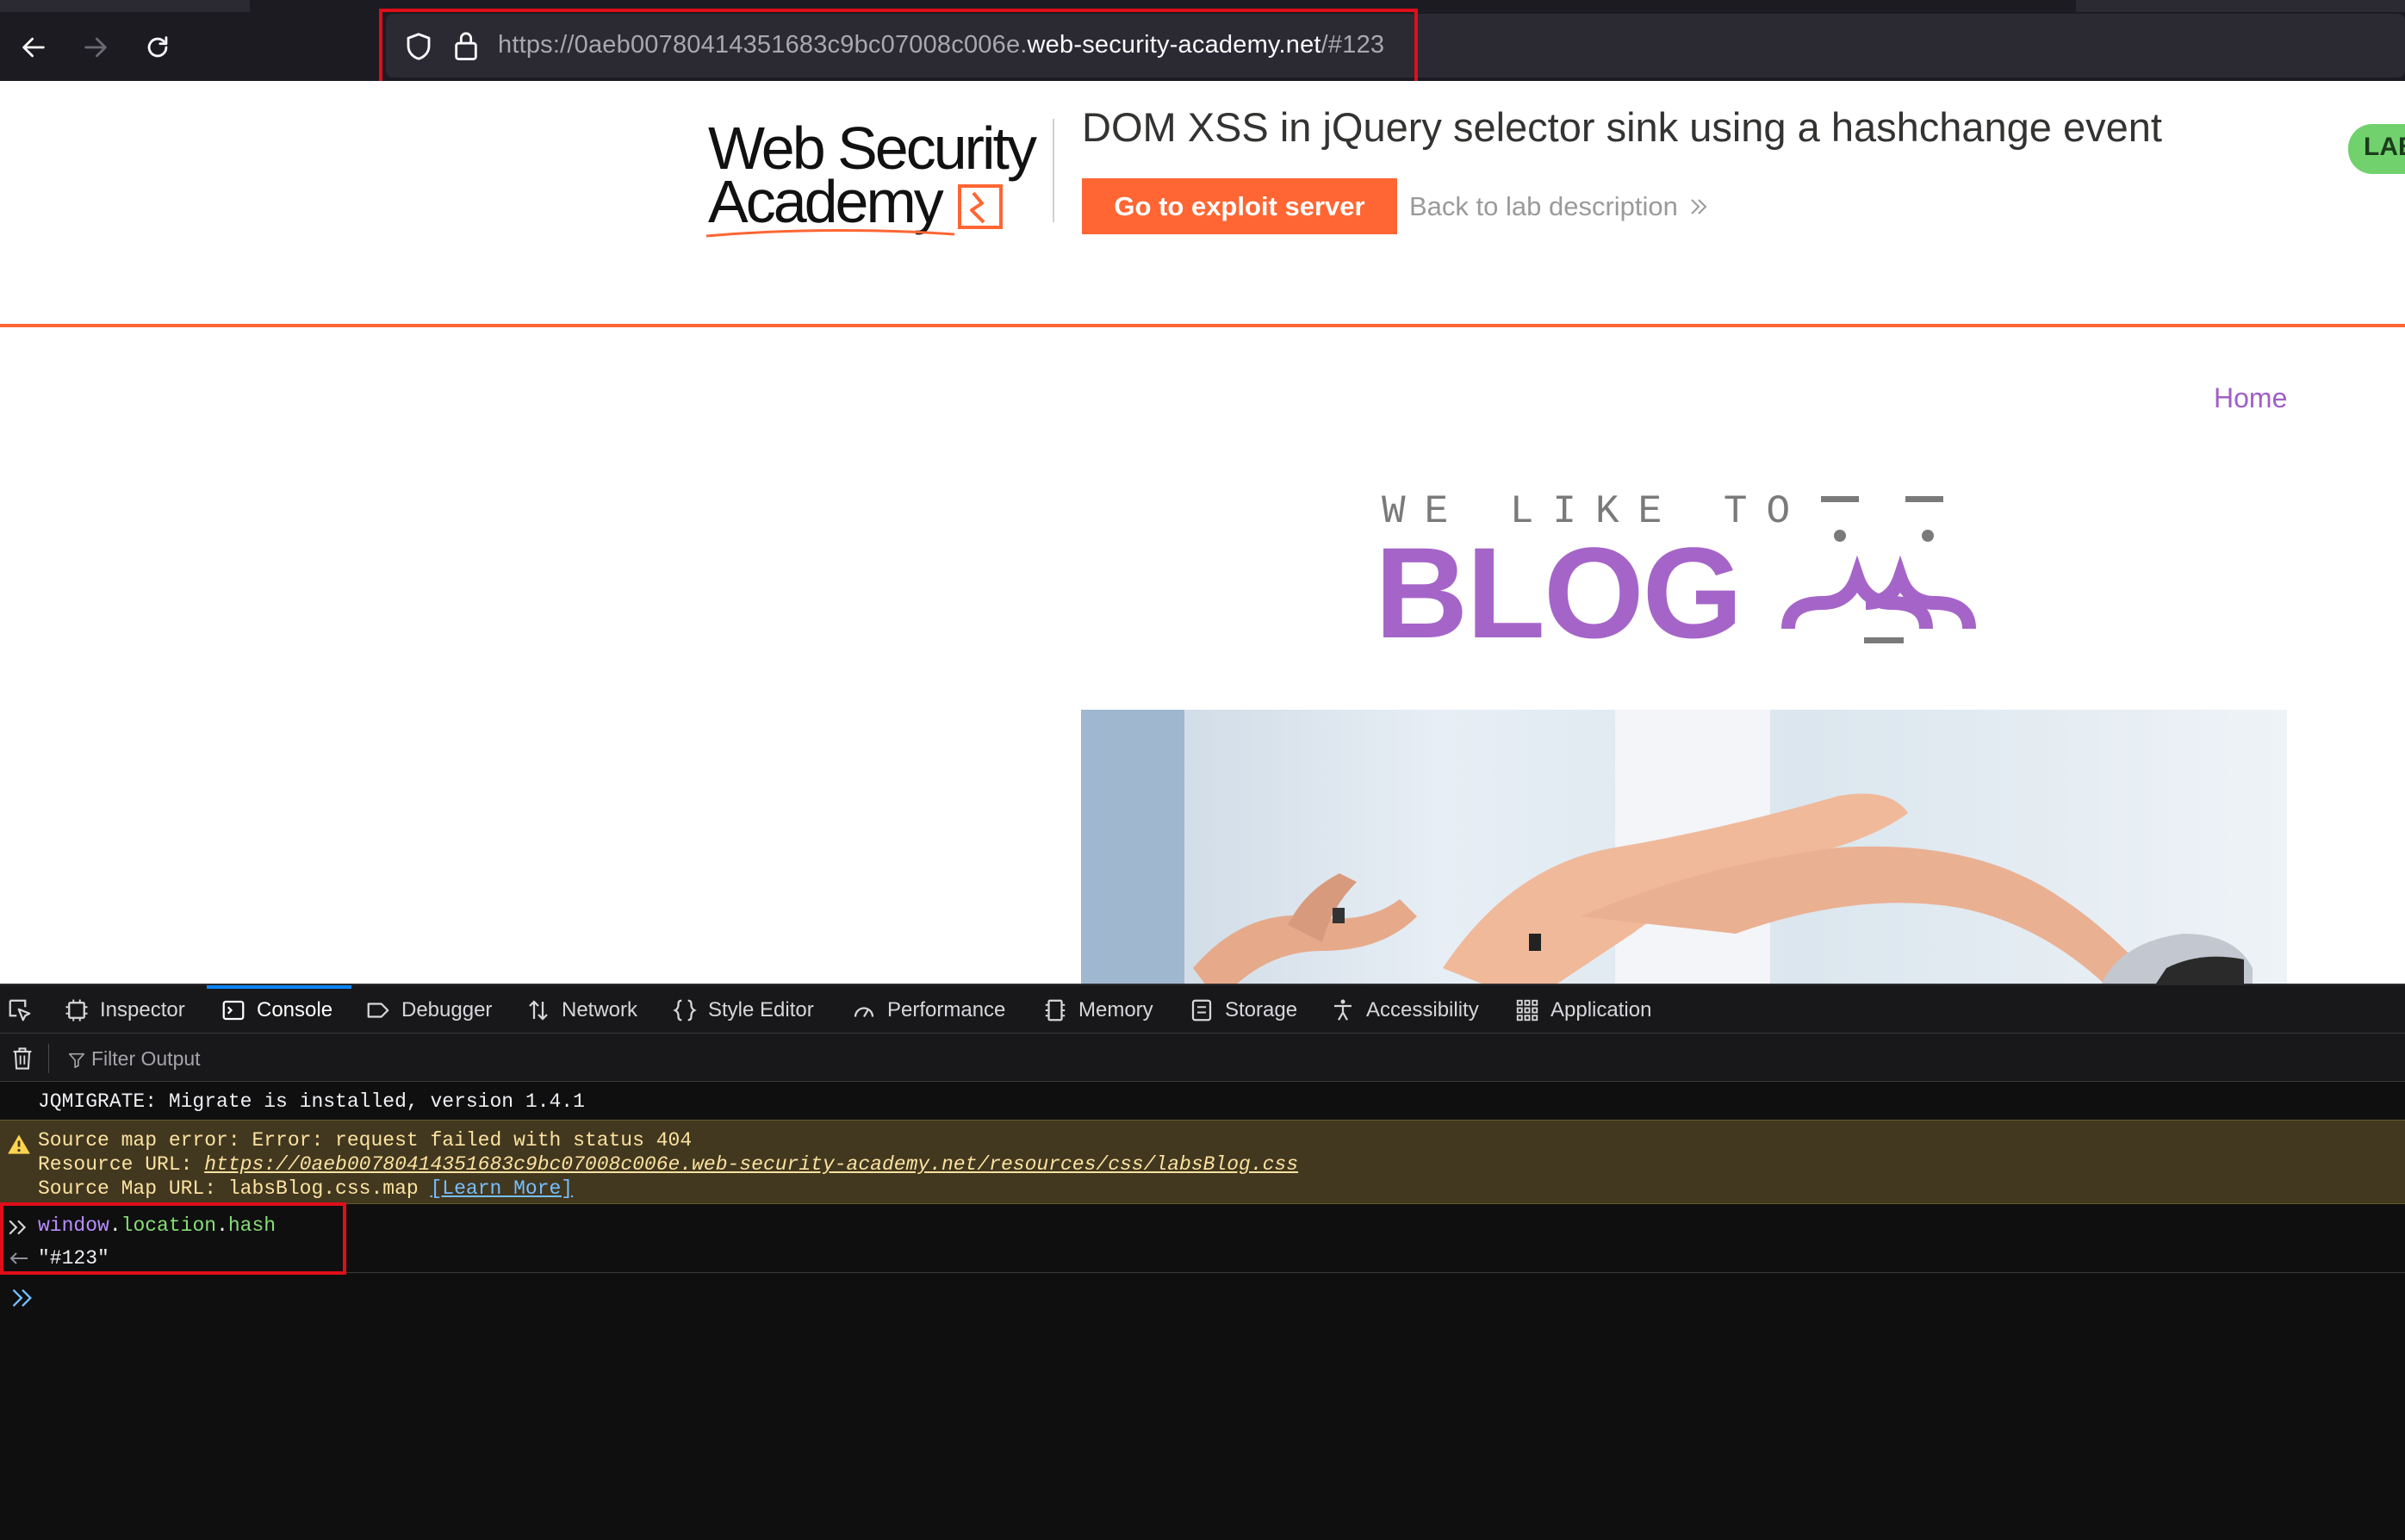  Describe the element at coordinates (1543, 206) in the screenshot. I see `back-link-label: Back to lab description` at that location.